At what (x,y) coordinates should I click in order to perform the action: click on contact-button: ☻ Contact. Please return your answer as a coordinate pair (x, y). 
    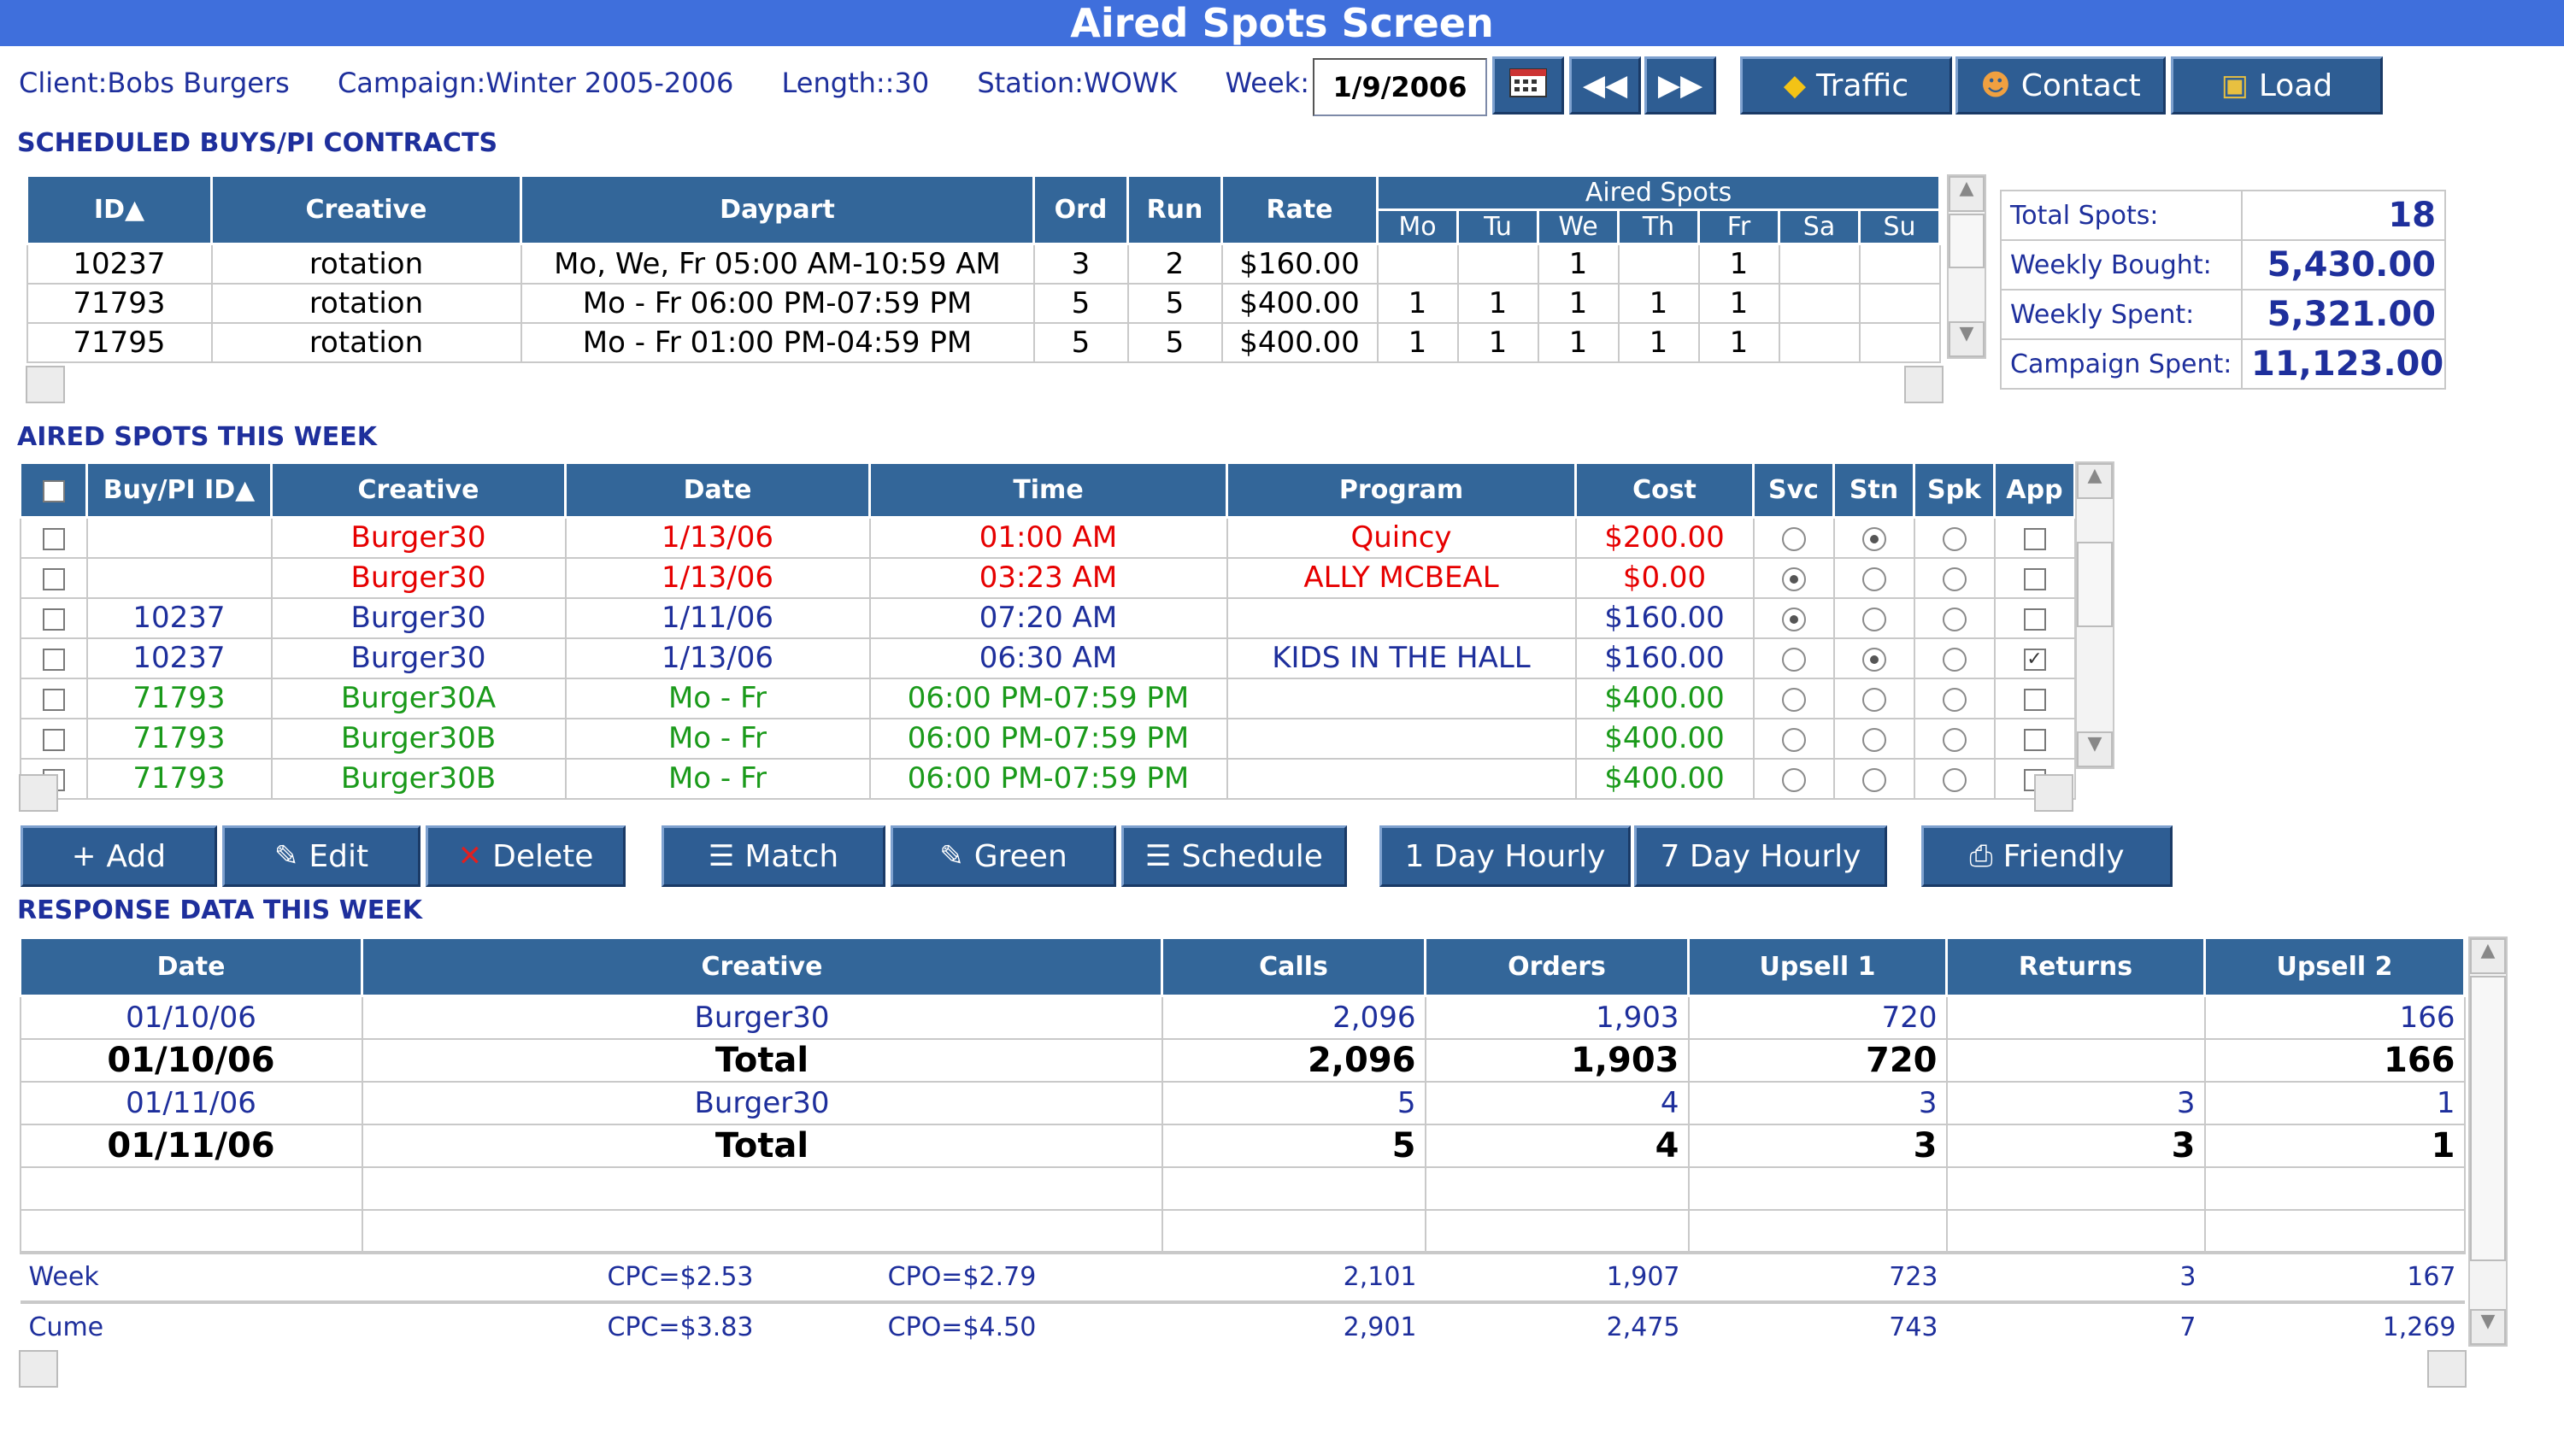
    Looking at the image, I should click on (2060, 85).